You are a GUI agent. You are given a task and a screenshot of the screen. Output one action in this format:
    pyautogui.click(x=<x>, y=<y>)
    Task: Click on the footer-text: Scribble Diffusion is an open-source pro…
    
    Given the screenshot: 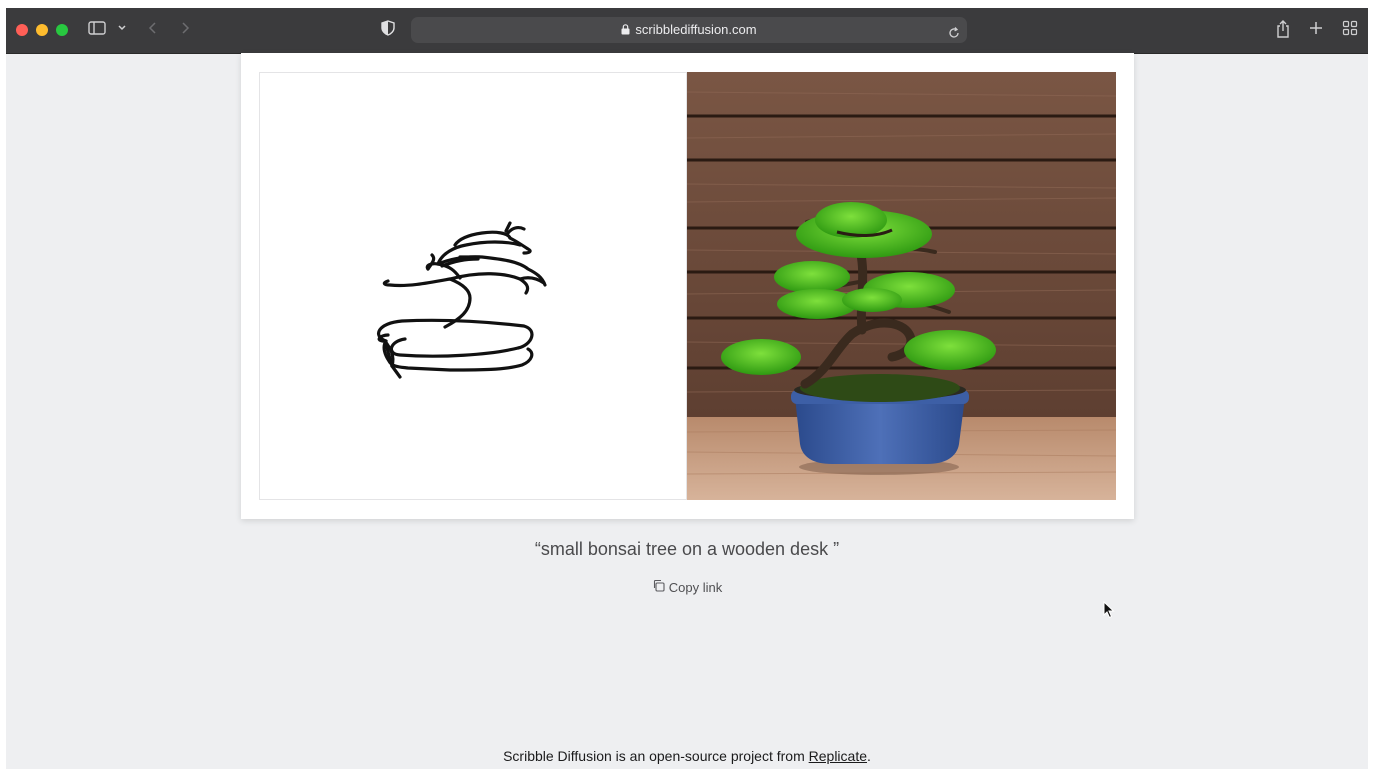 What is the action you would take?
    pyautogui.click(x=656, y=756)
    